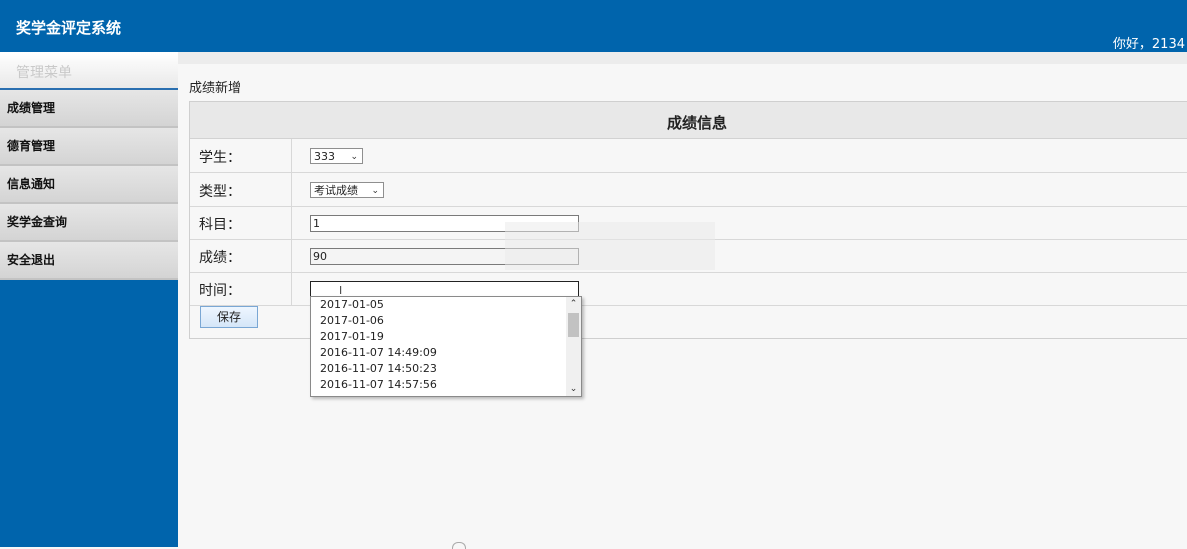  I want to click on type-row: 类型： 考试成绩 ⌄, so click(688, 190).